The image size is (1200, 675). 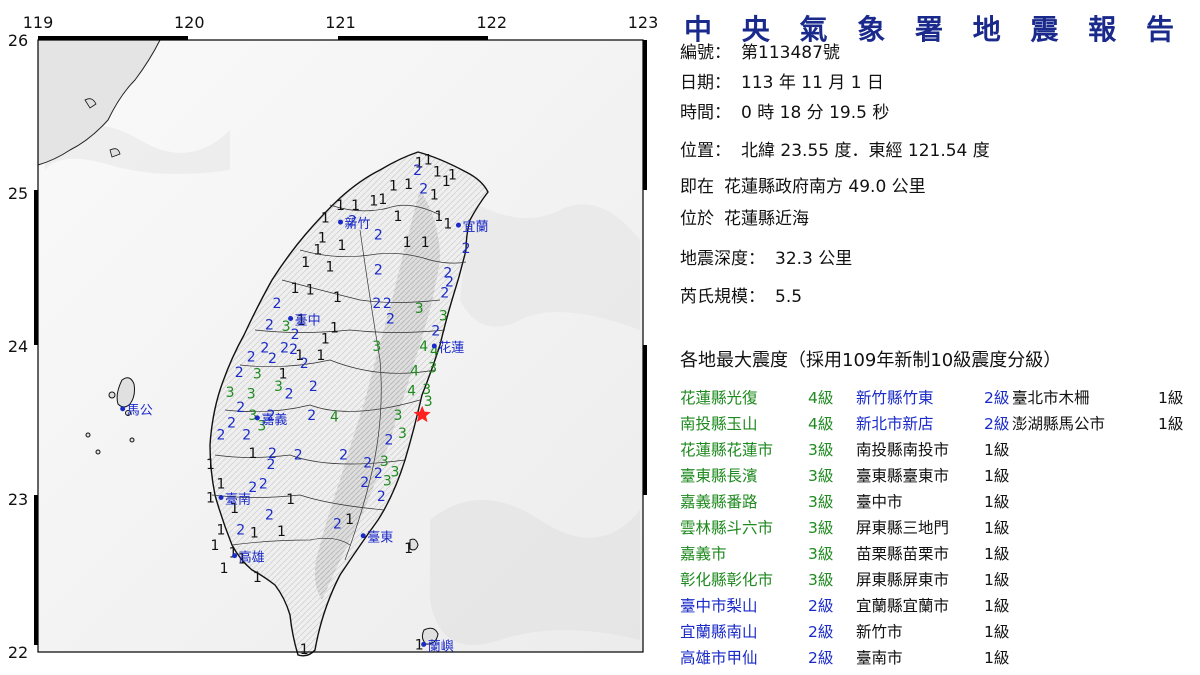 What do you see at coordinates (903, 606) in the screenshot?
I see `intensity-place: 宜蘭縣宜蘭市` at bounding box center [903, 606].